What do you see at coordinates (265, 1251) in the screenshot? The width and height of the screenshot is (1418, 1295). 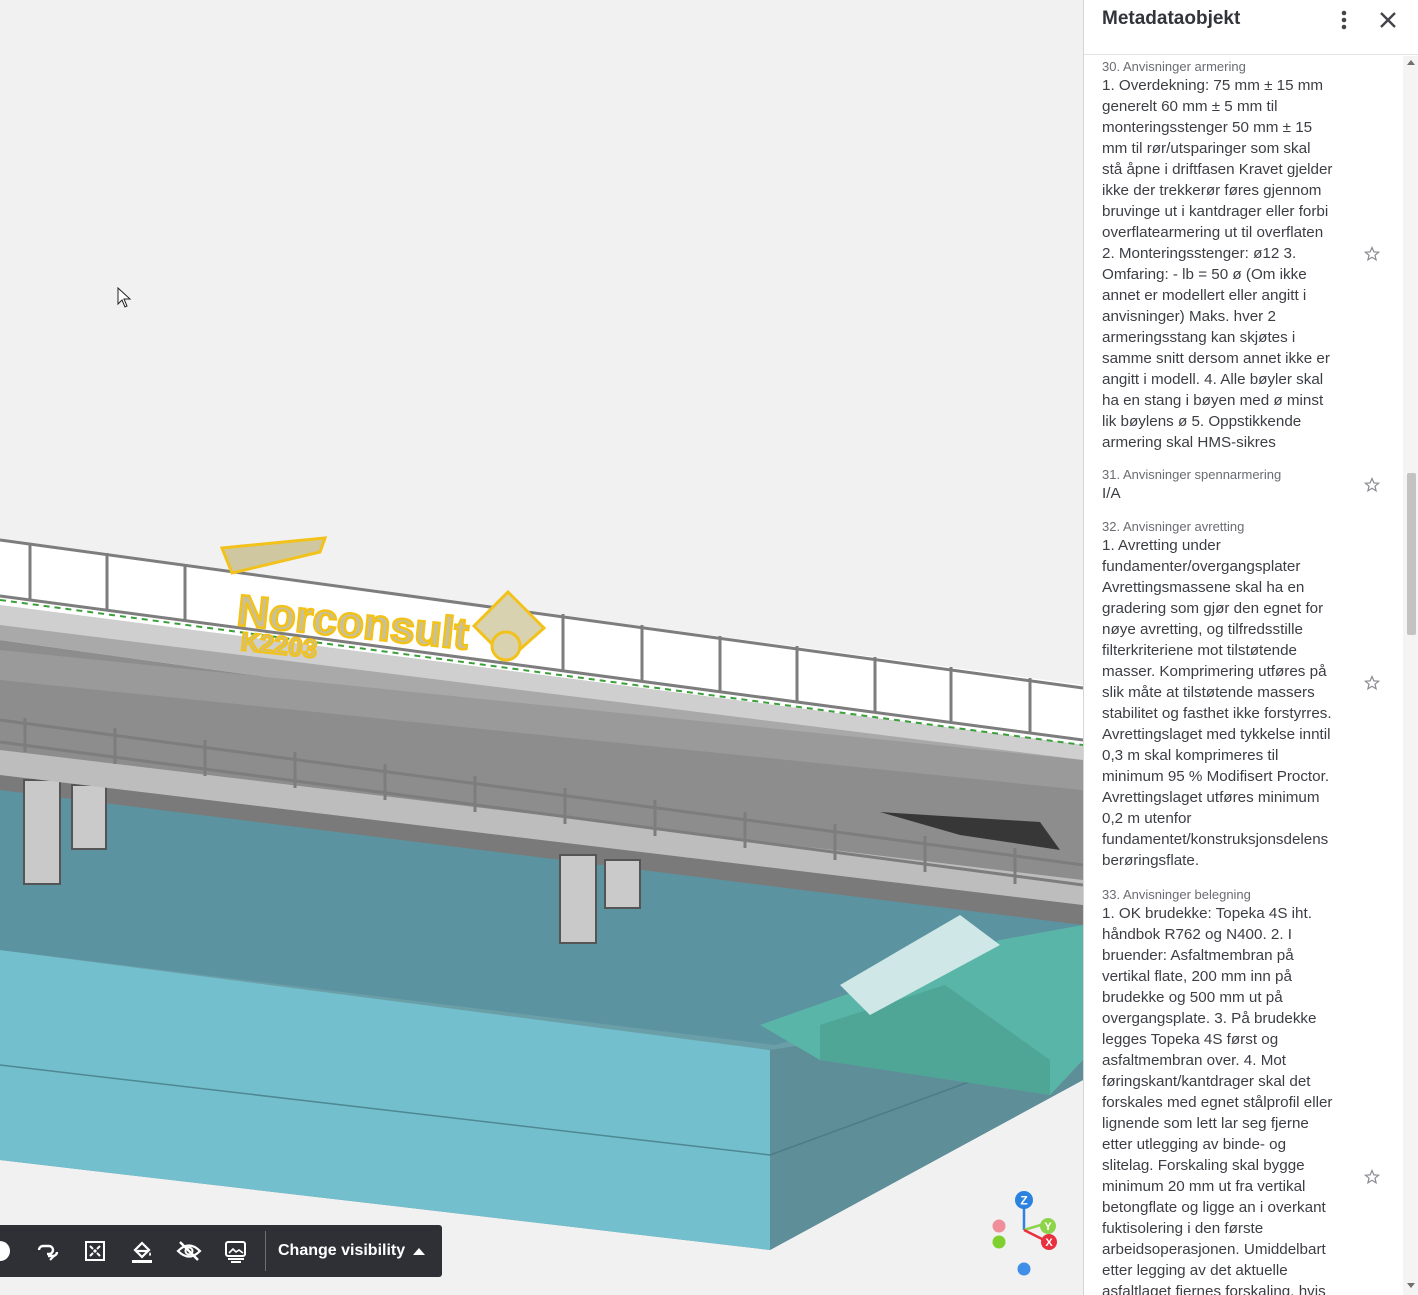 I see `toolbar-divider` at bounding box center [265, 1251].